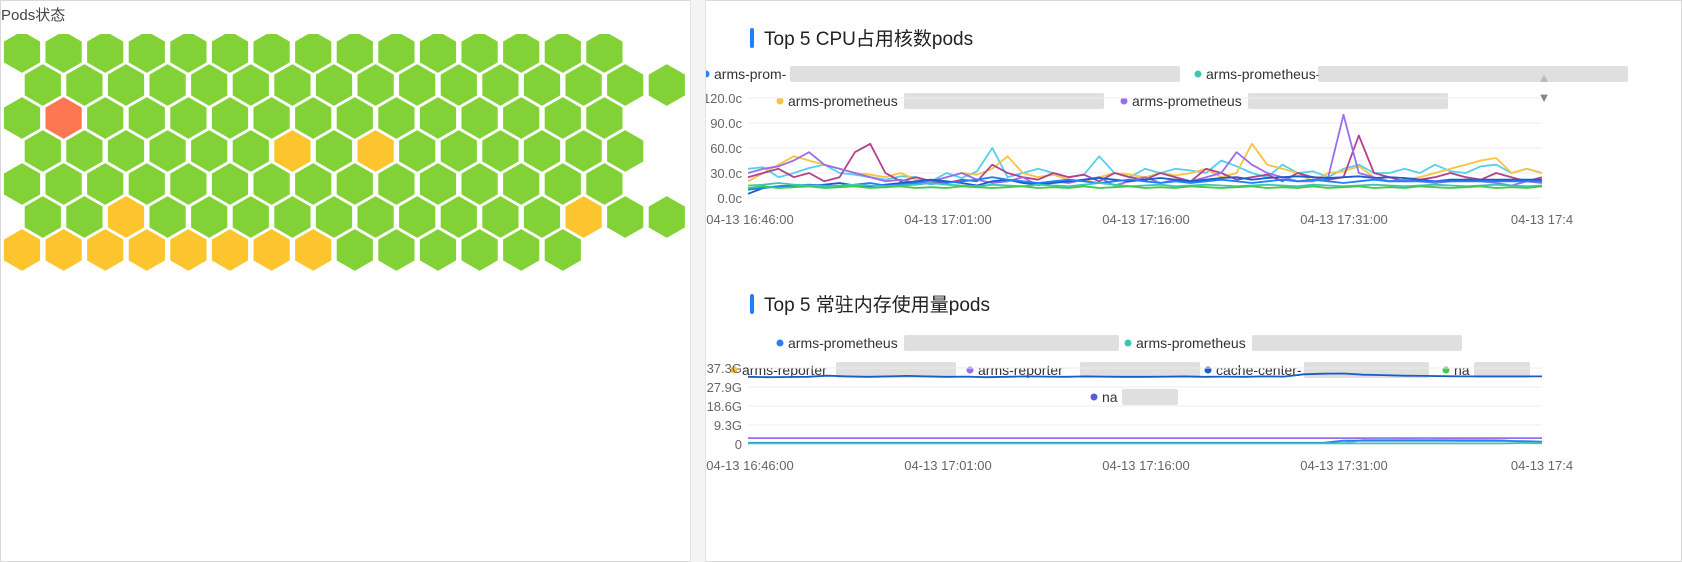 The height and width of the screenshot is (562, 1682). Describe the element at coordinates (726, 173) in the screenshot. I see `y-tick-label: 30.0c` at that location.